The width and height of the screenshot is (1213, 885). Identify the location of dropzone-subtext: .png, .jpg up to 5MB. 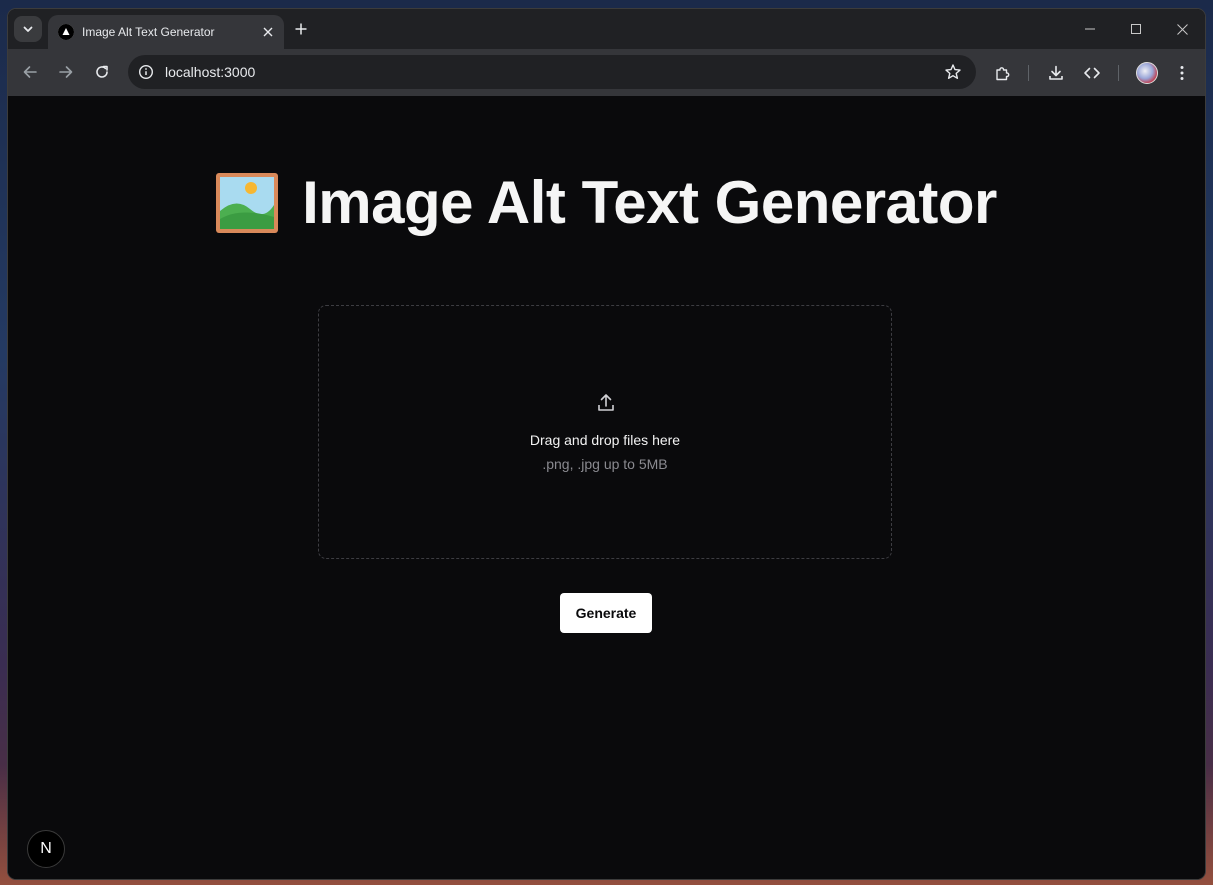
(605, 464).